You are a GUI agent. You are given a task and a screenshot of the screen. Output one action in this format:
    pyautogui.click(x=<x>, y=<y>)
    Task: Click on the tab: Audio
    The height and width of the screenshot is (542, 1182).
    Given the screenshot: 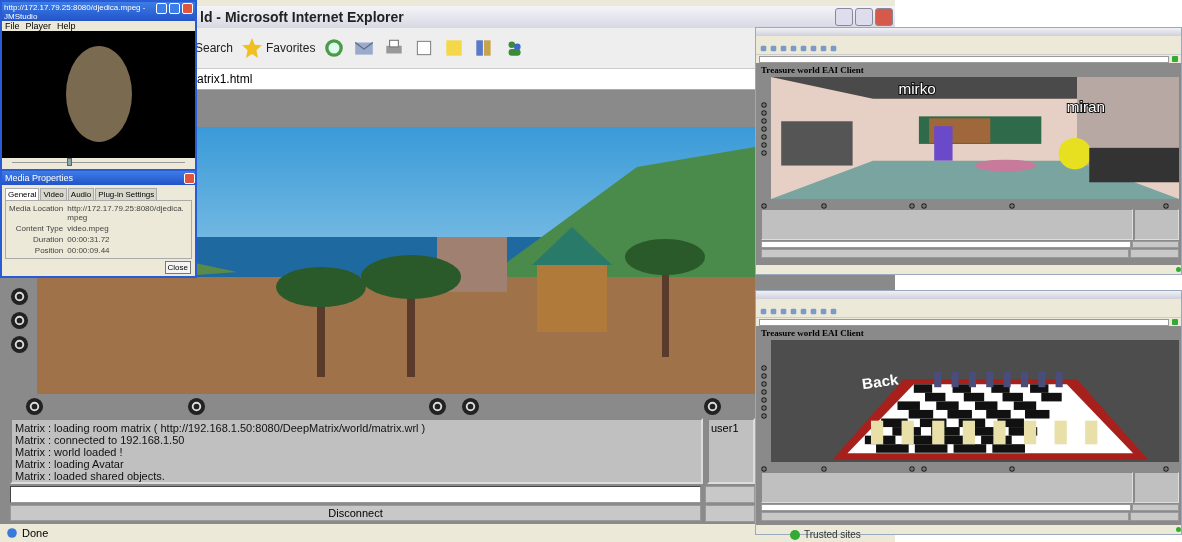 What is the action you would take?
    pyautogui.click(x=81, y=194)
    